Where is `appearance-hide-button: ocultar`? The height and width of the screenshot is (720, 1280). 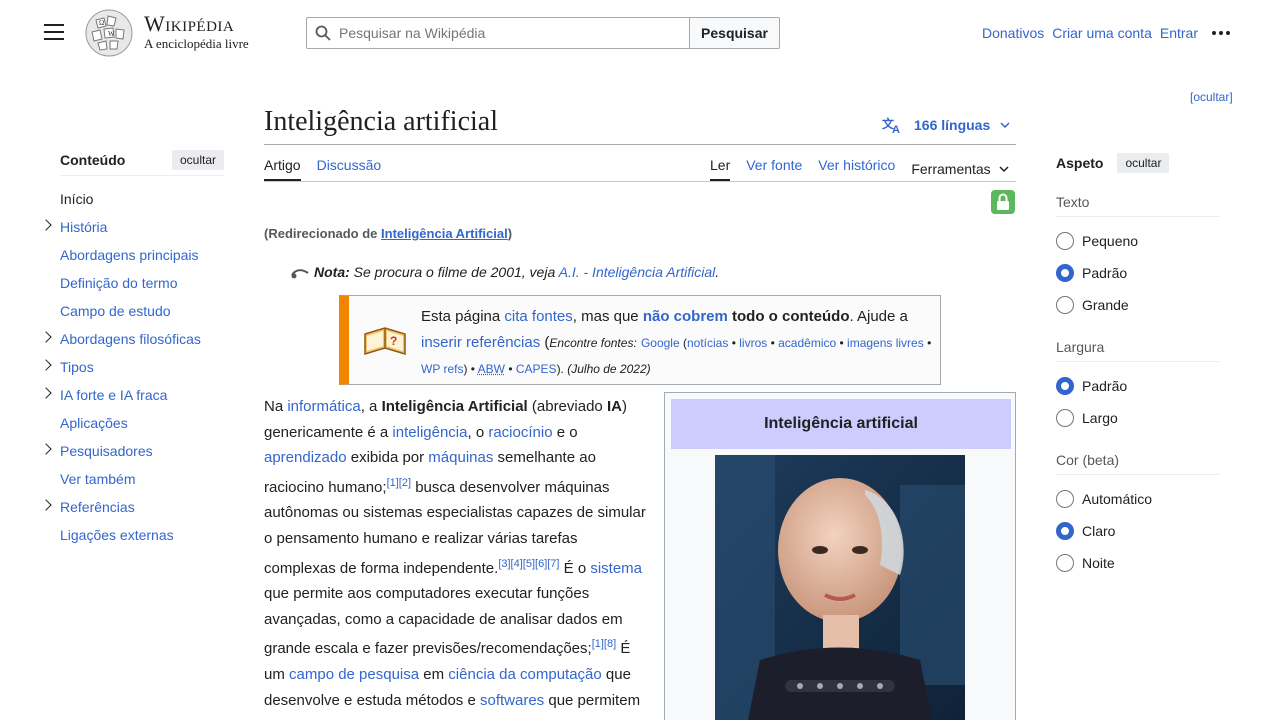 appearance-hide-button: ocultar is located at coordinates (1143, 163).